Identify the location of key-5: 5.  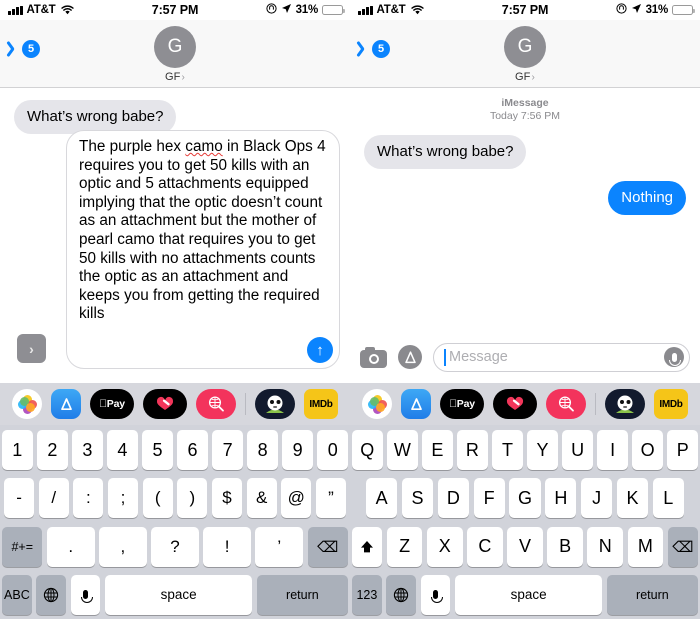
(157, 450).